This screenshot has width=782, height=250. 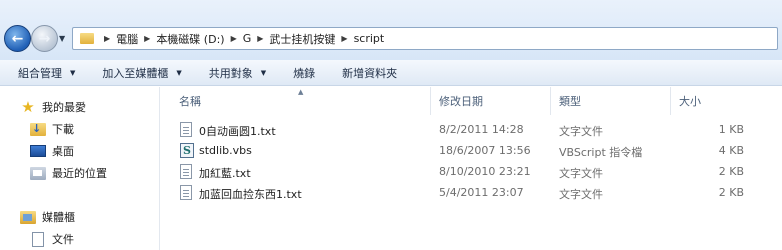 I want to click on file-name: 0自动画圆1.txt, so click(x=237, y=131).